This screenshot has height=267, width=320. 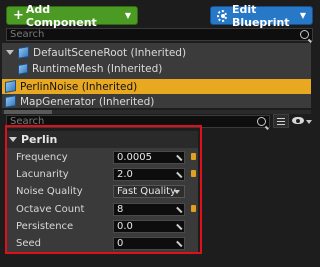 I want to click on tree-scrollbar, so click(x=156, y=112).